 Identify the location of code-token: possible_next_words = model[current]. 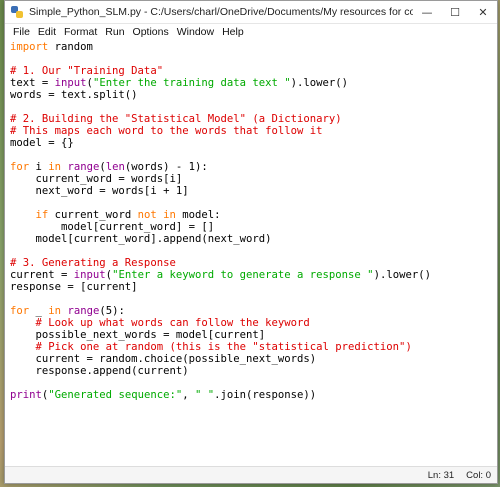
(138, 335).